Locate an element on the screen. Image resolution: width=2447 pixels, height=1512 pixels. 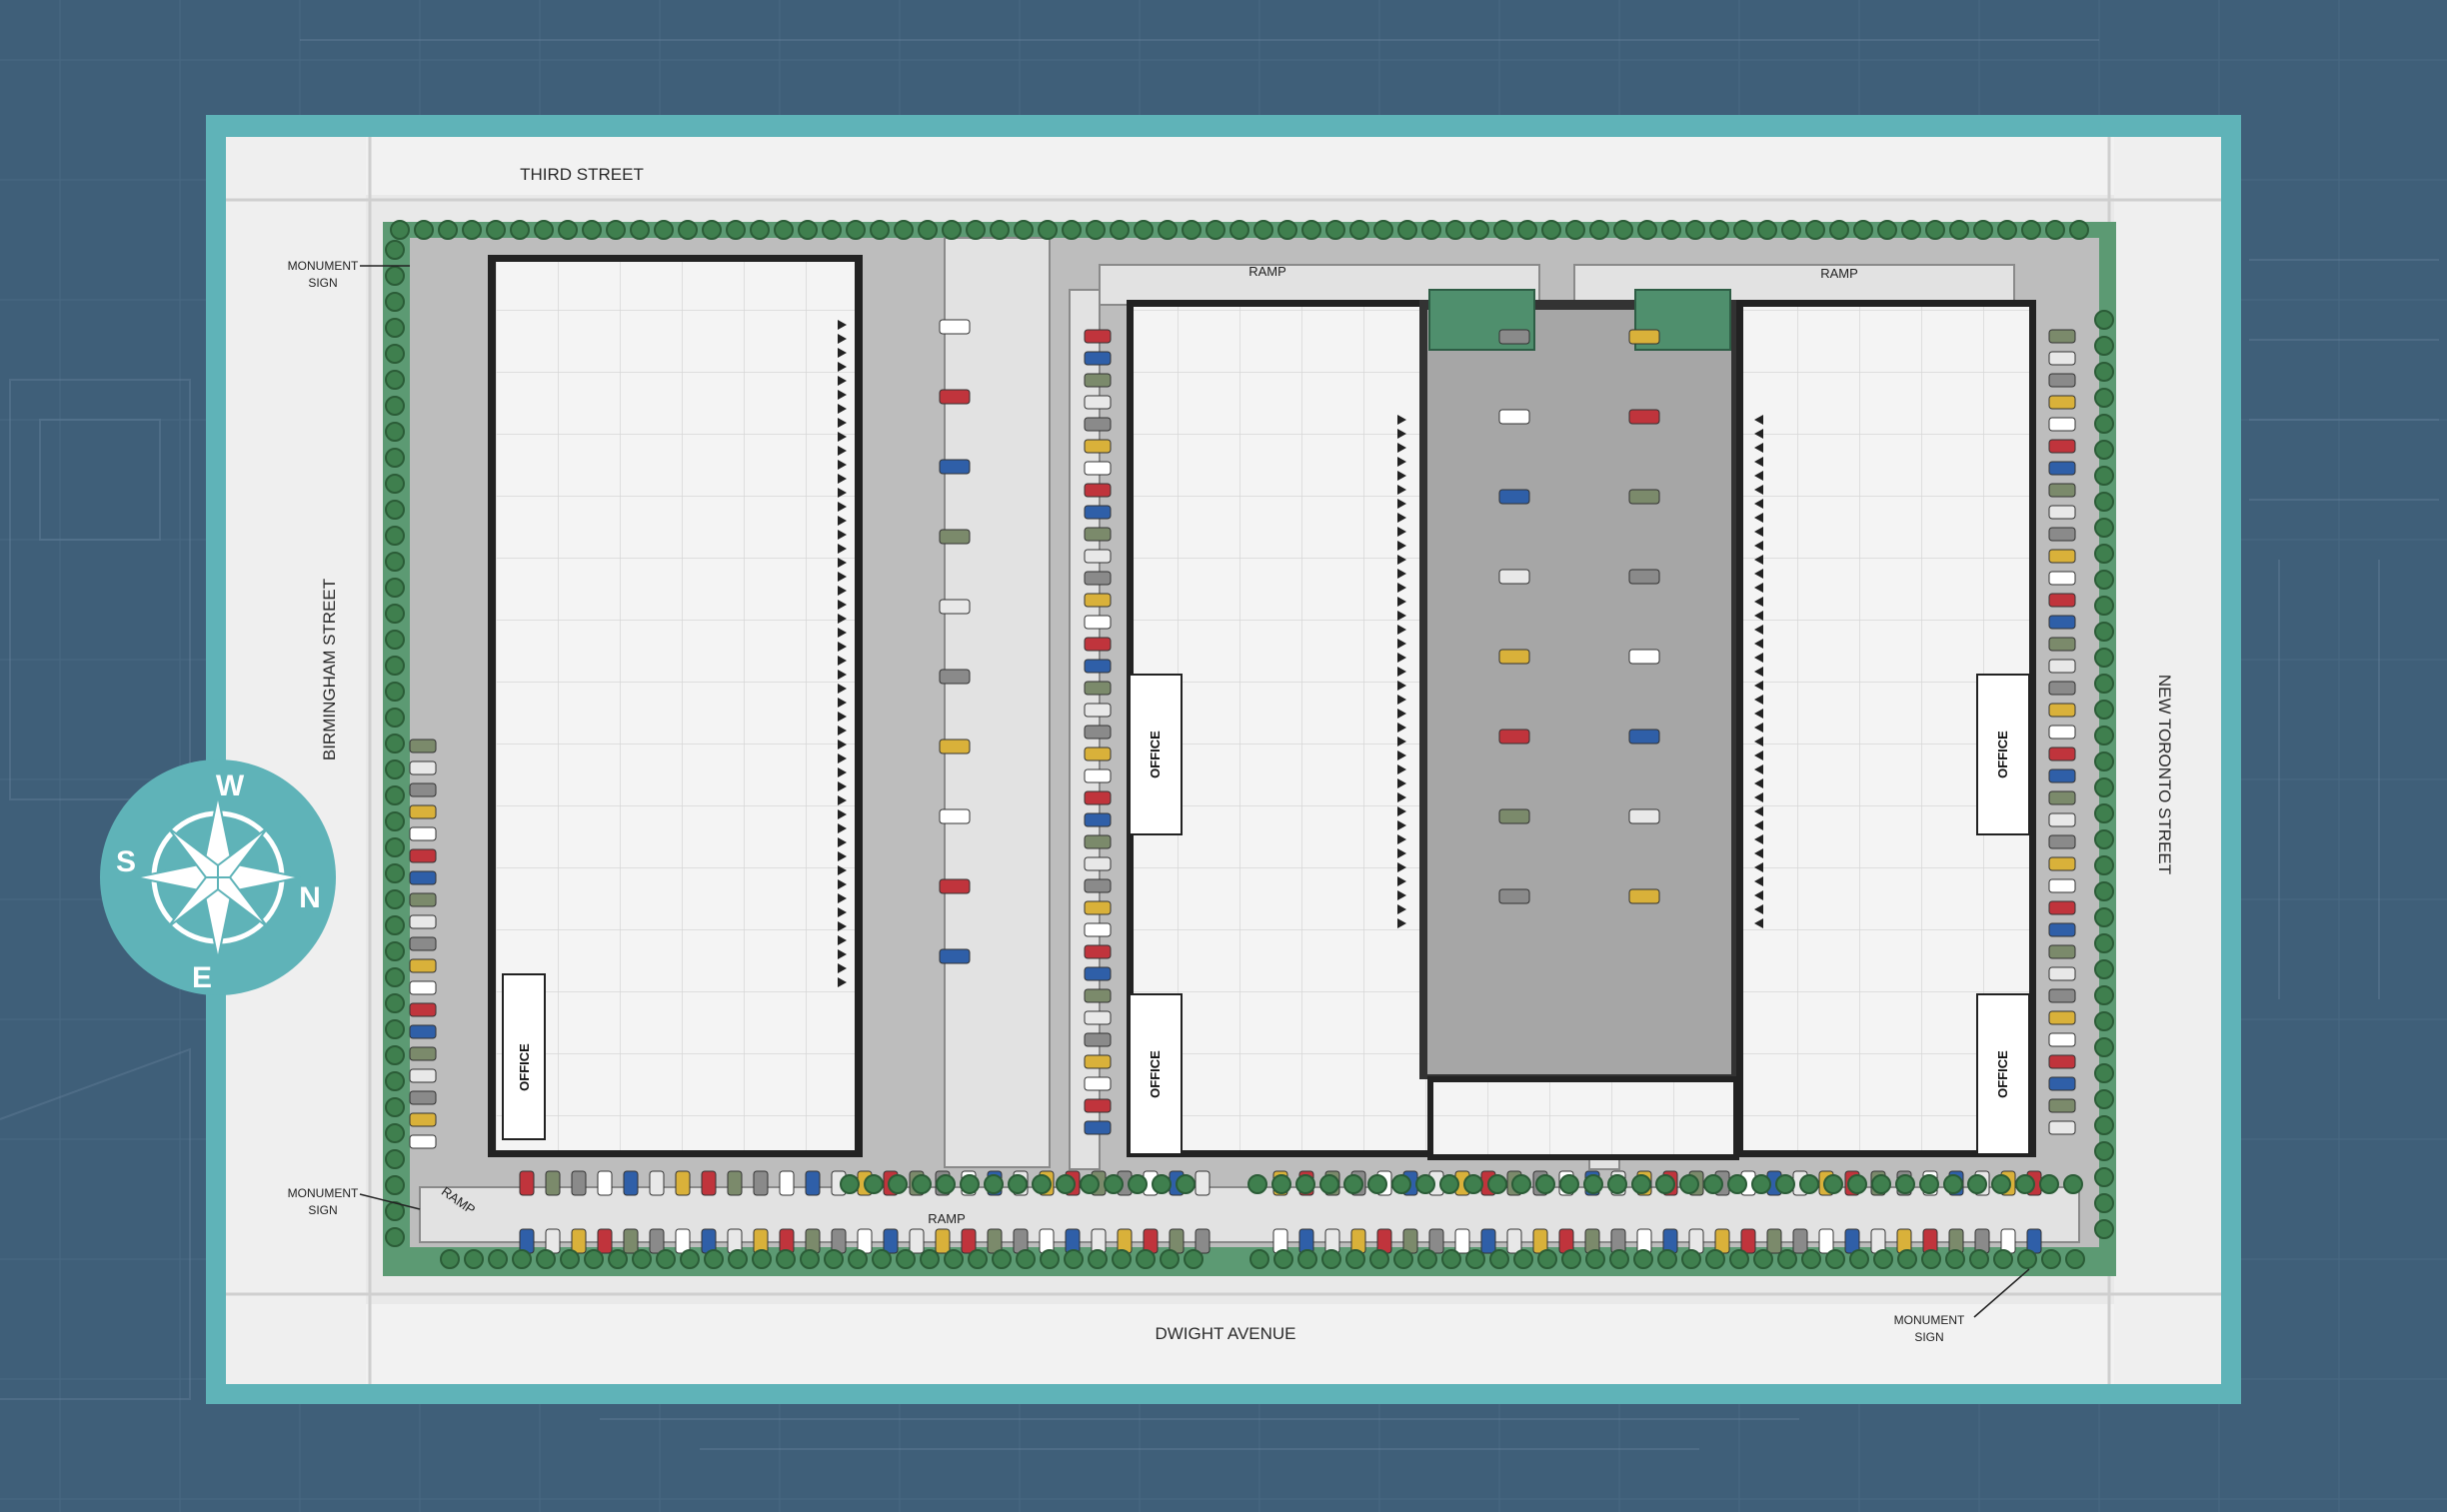
truck-court is located at coordinates (1579, 689).